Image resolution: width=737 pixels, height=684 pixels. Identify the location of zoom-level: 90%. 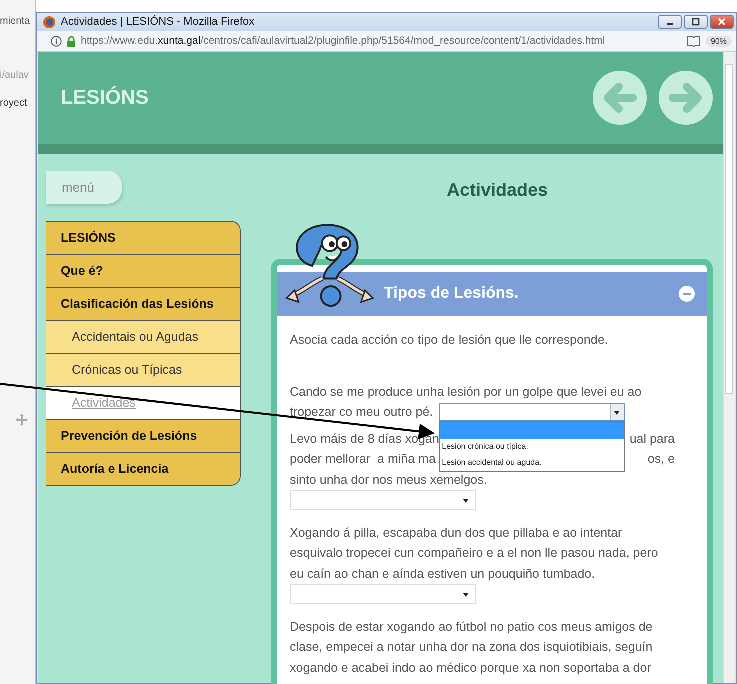
(719, 41).